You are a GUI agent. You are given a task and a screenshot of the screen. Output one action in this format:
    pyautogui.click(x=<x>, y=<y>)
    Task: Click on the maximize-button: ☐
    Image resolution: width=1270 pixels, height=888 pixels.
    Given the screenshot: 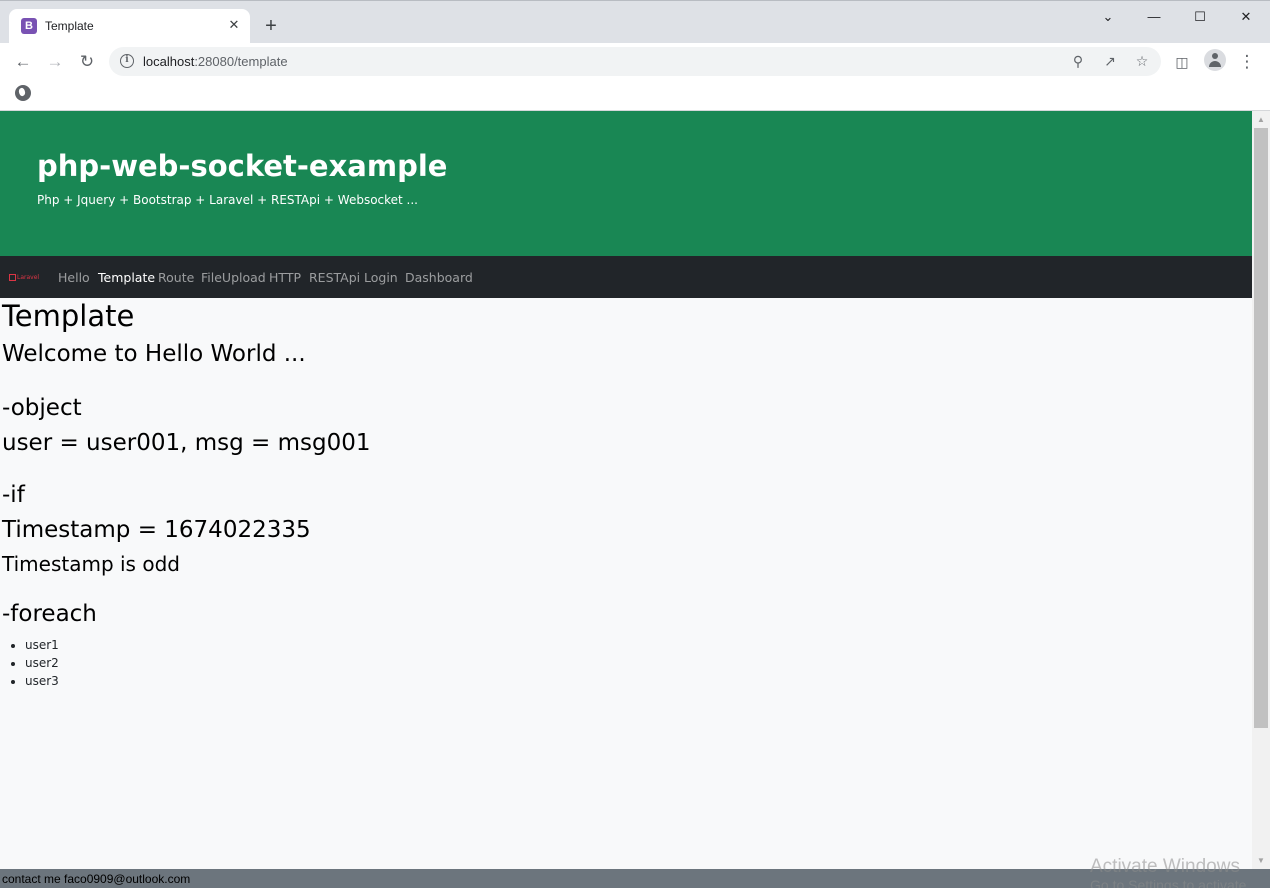 What is the action you would take?
    pyautogui.click(x=1200, y=17)
    